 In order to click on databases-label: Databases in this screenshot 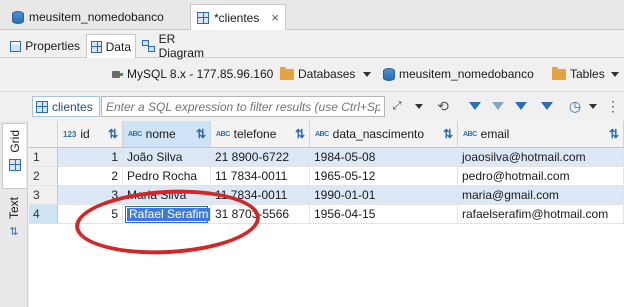, I will do `click(327, 74)`.